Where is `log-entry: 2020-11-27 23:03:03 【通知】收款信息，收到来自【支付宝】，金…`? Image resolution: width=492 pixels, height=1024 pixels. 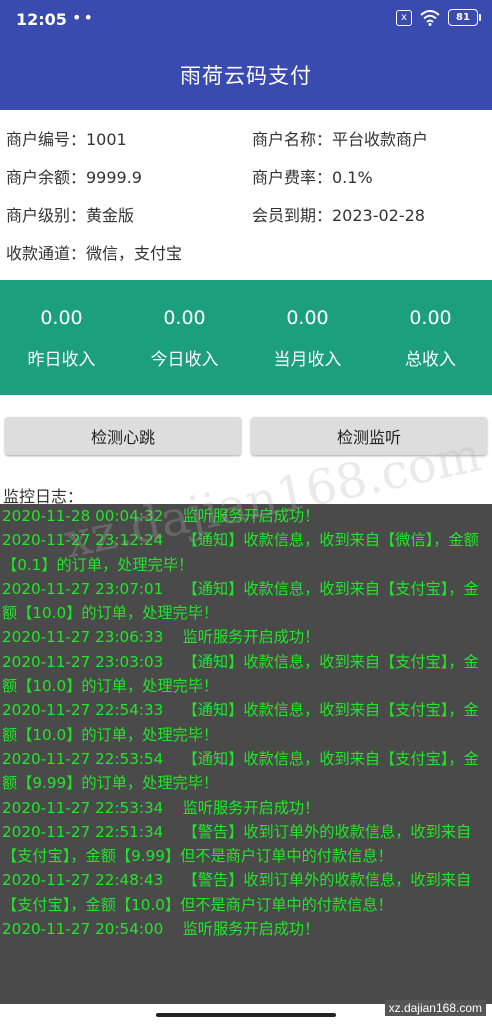 log-entry: 2020-11-27 23:03:03 【通知】收款信息，收到来自【支付宝】，金… is located at coordinates (240, 674).